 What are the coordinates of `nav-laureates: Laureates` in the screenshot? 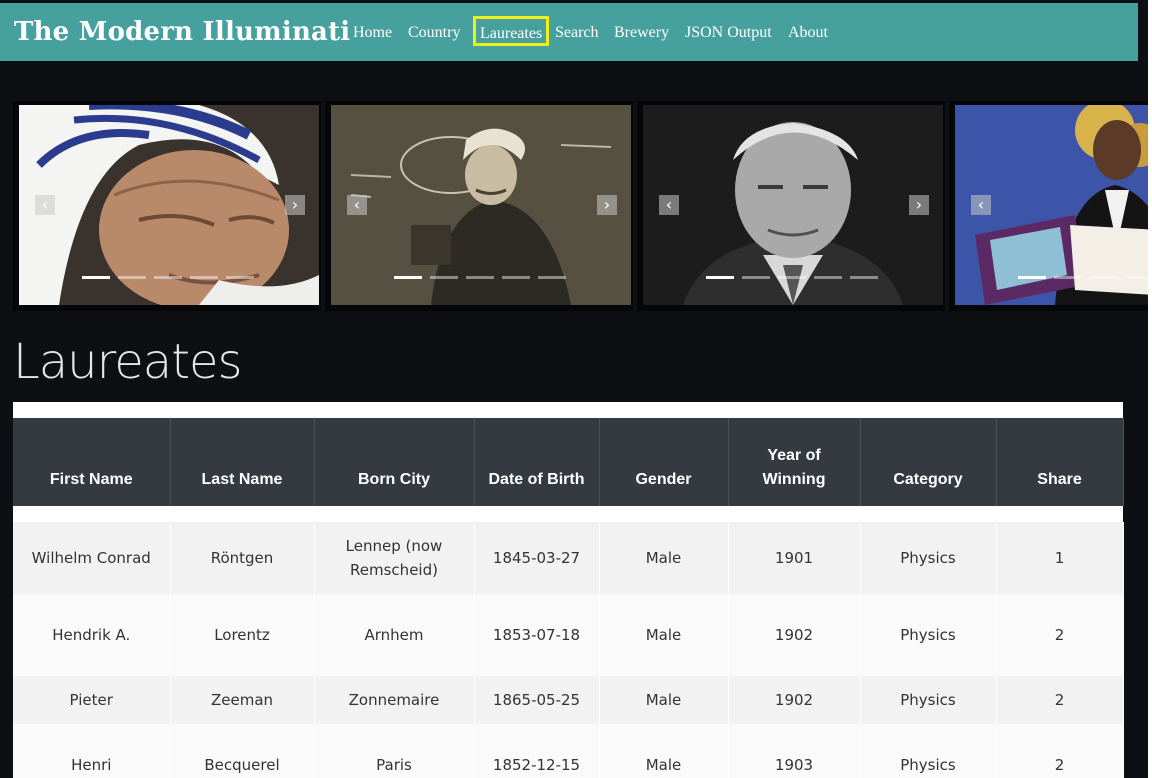 It's located at (511, 31).